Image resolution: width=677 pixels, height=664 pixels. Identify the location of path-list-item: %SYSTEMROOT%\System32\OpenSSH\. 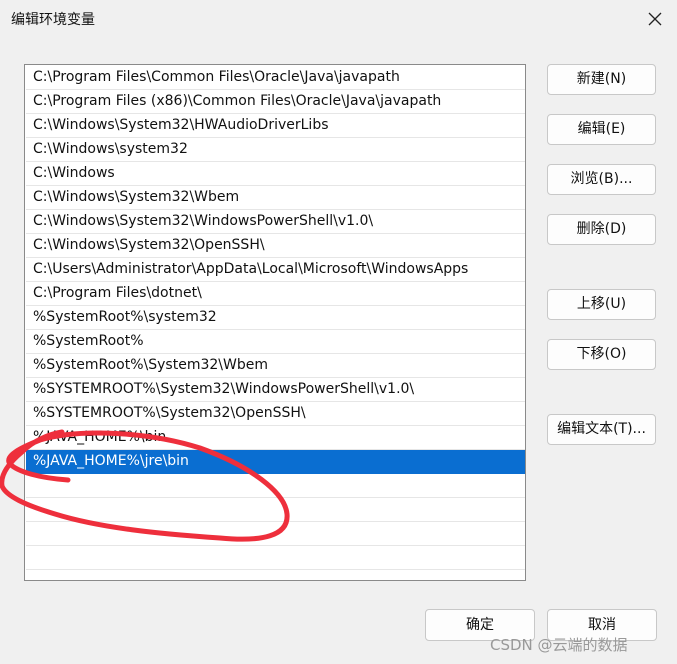
(275, 414).